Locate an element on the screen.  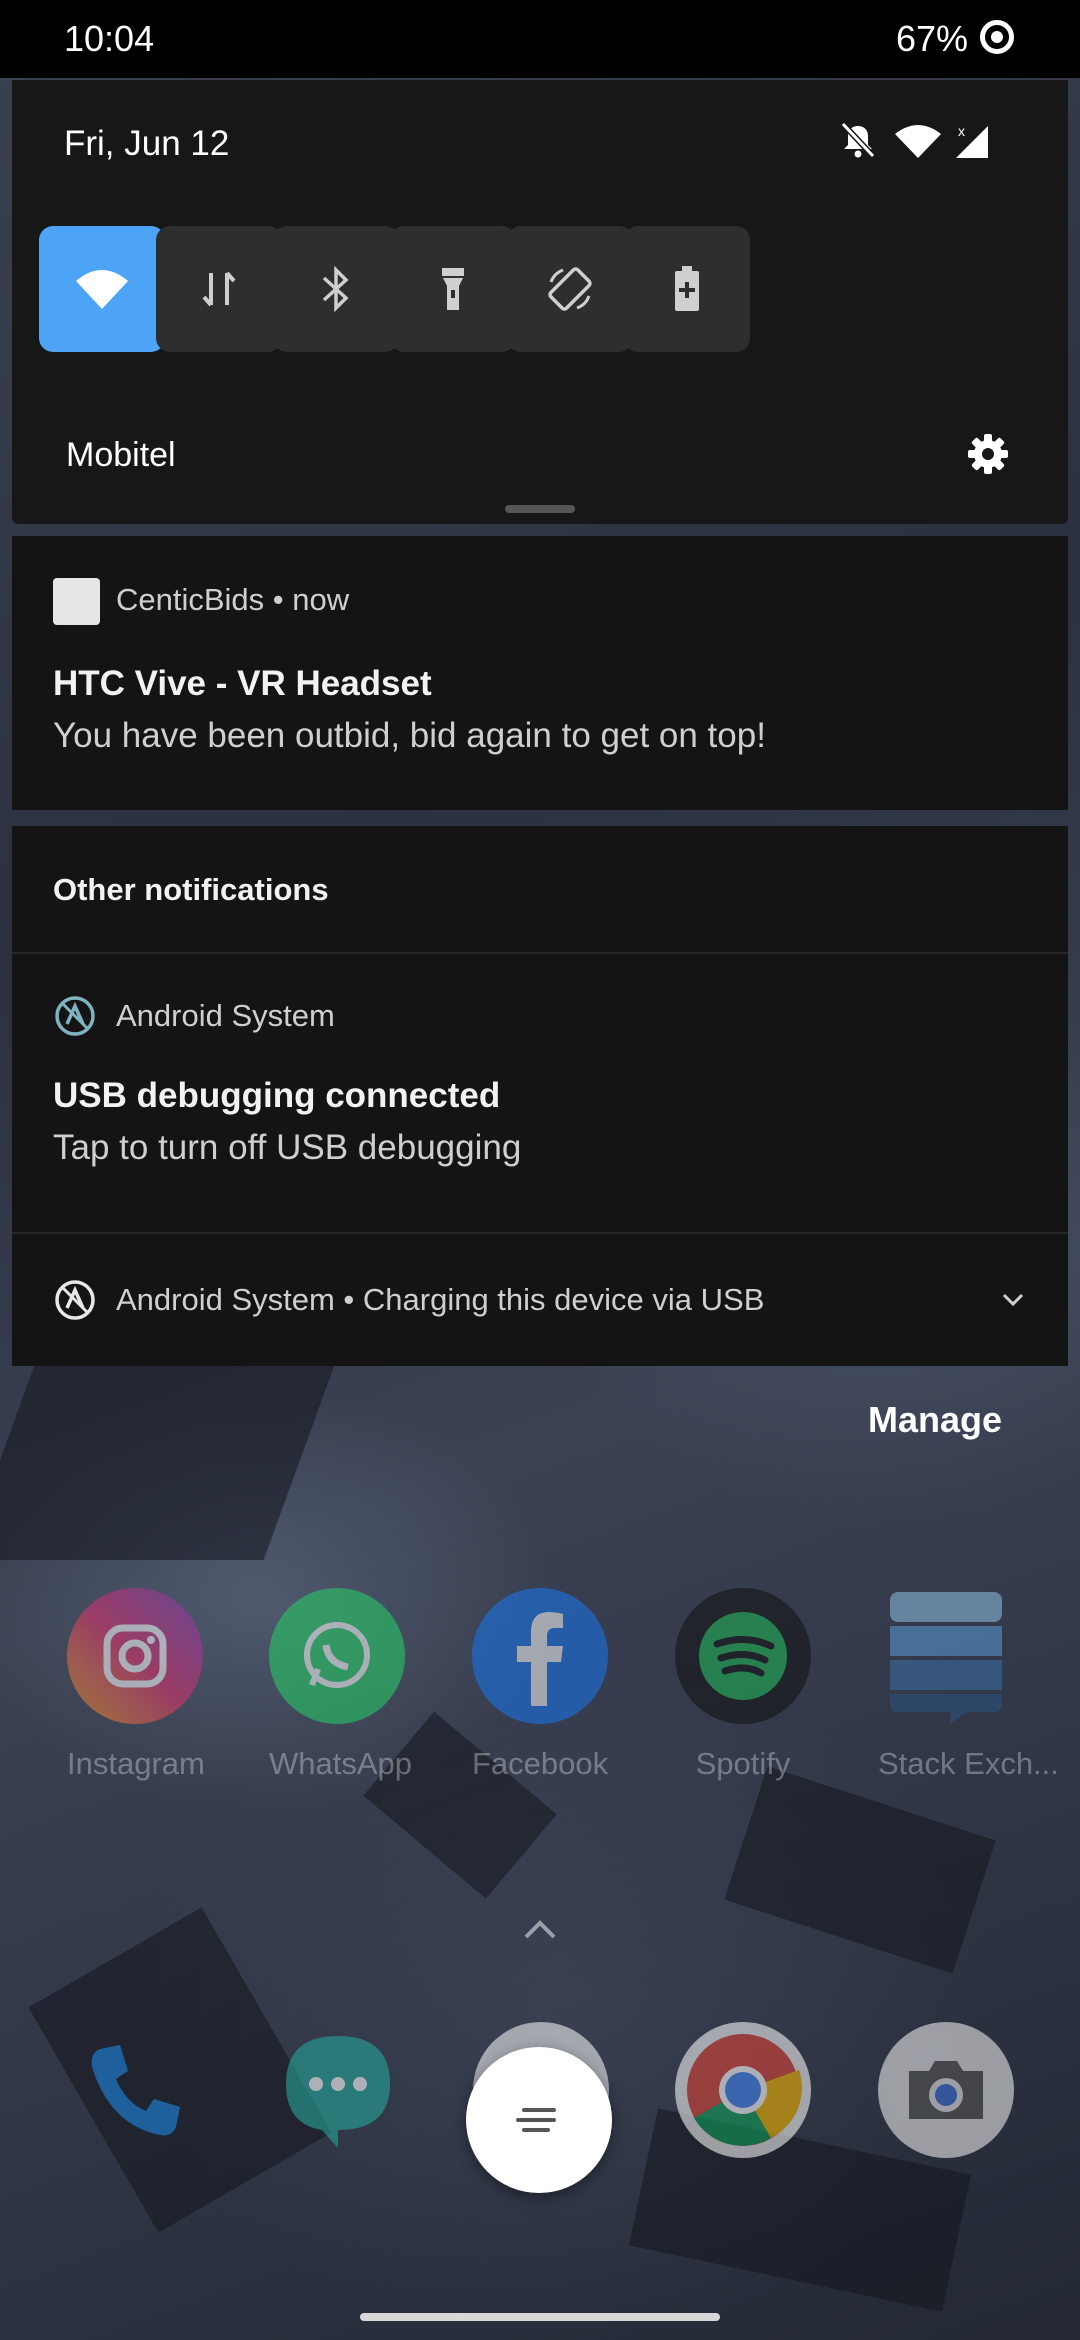
tile-flashlight is located at coordinates (453, 289).